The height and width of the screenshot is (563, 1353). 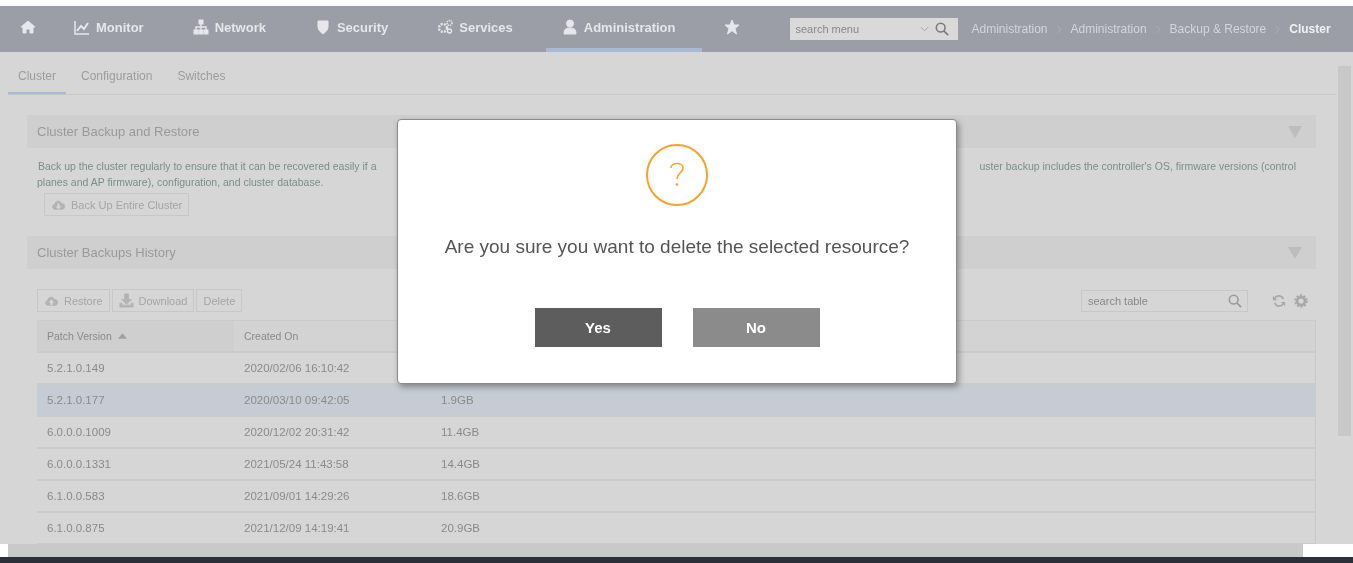 I want to click on dialog-message: Are you sure you want to delete the selected resource?, so click(x=677, y=247).